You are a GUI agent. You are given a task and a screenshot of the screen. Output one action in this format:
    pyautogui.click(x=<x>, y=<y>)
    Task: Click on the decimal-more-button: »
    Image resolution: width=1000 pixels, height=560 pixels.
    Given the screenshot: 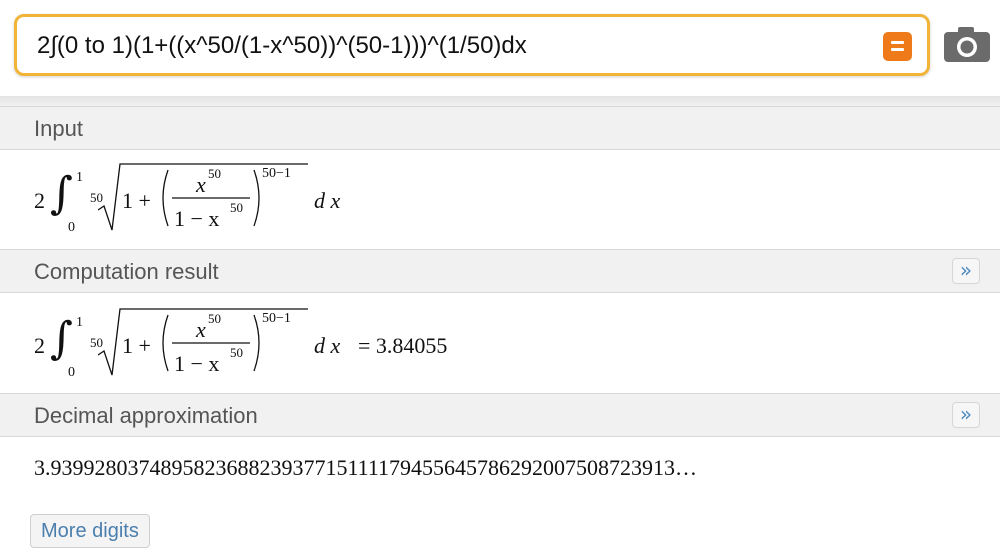 What is the action you would take?
    pyautogui.click(x=966, y=415)
    